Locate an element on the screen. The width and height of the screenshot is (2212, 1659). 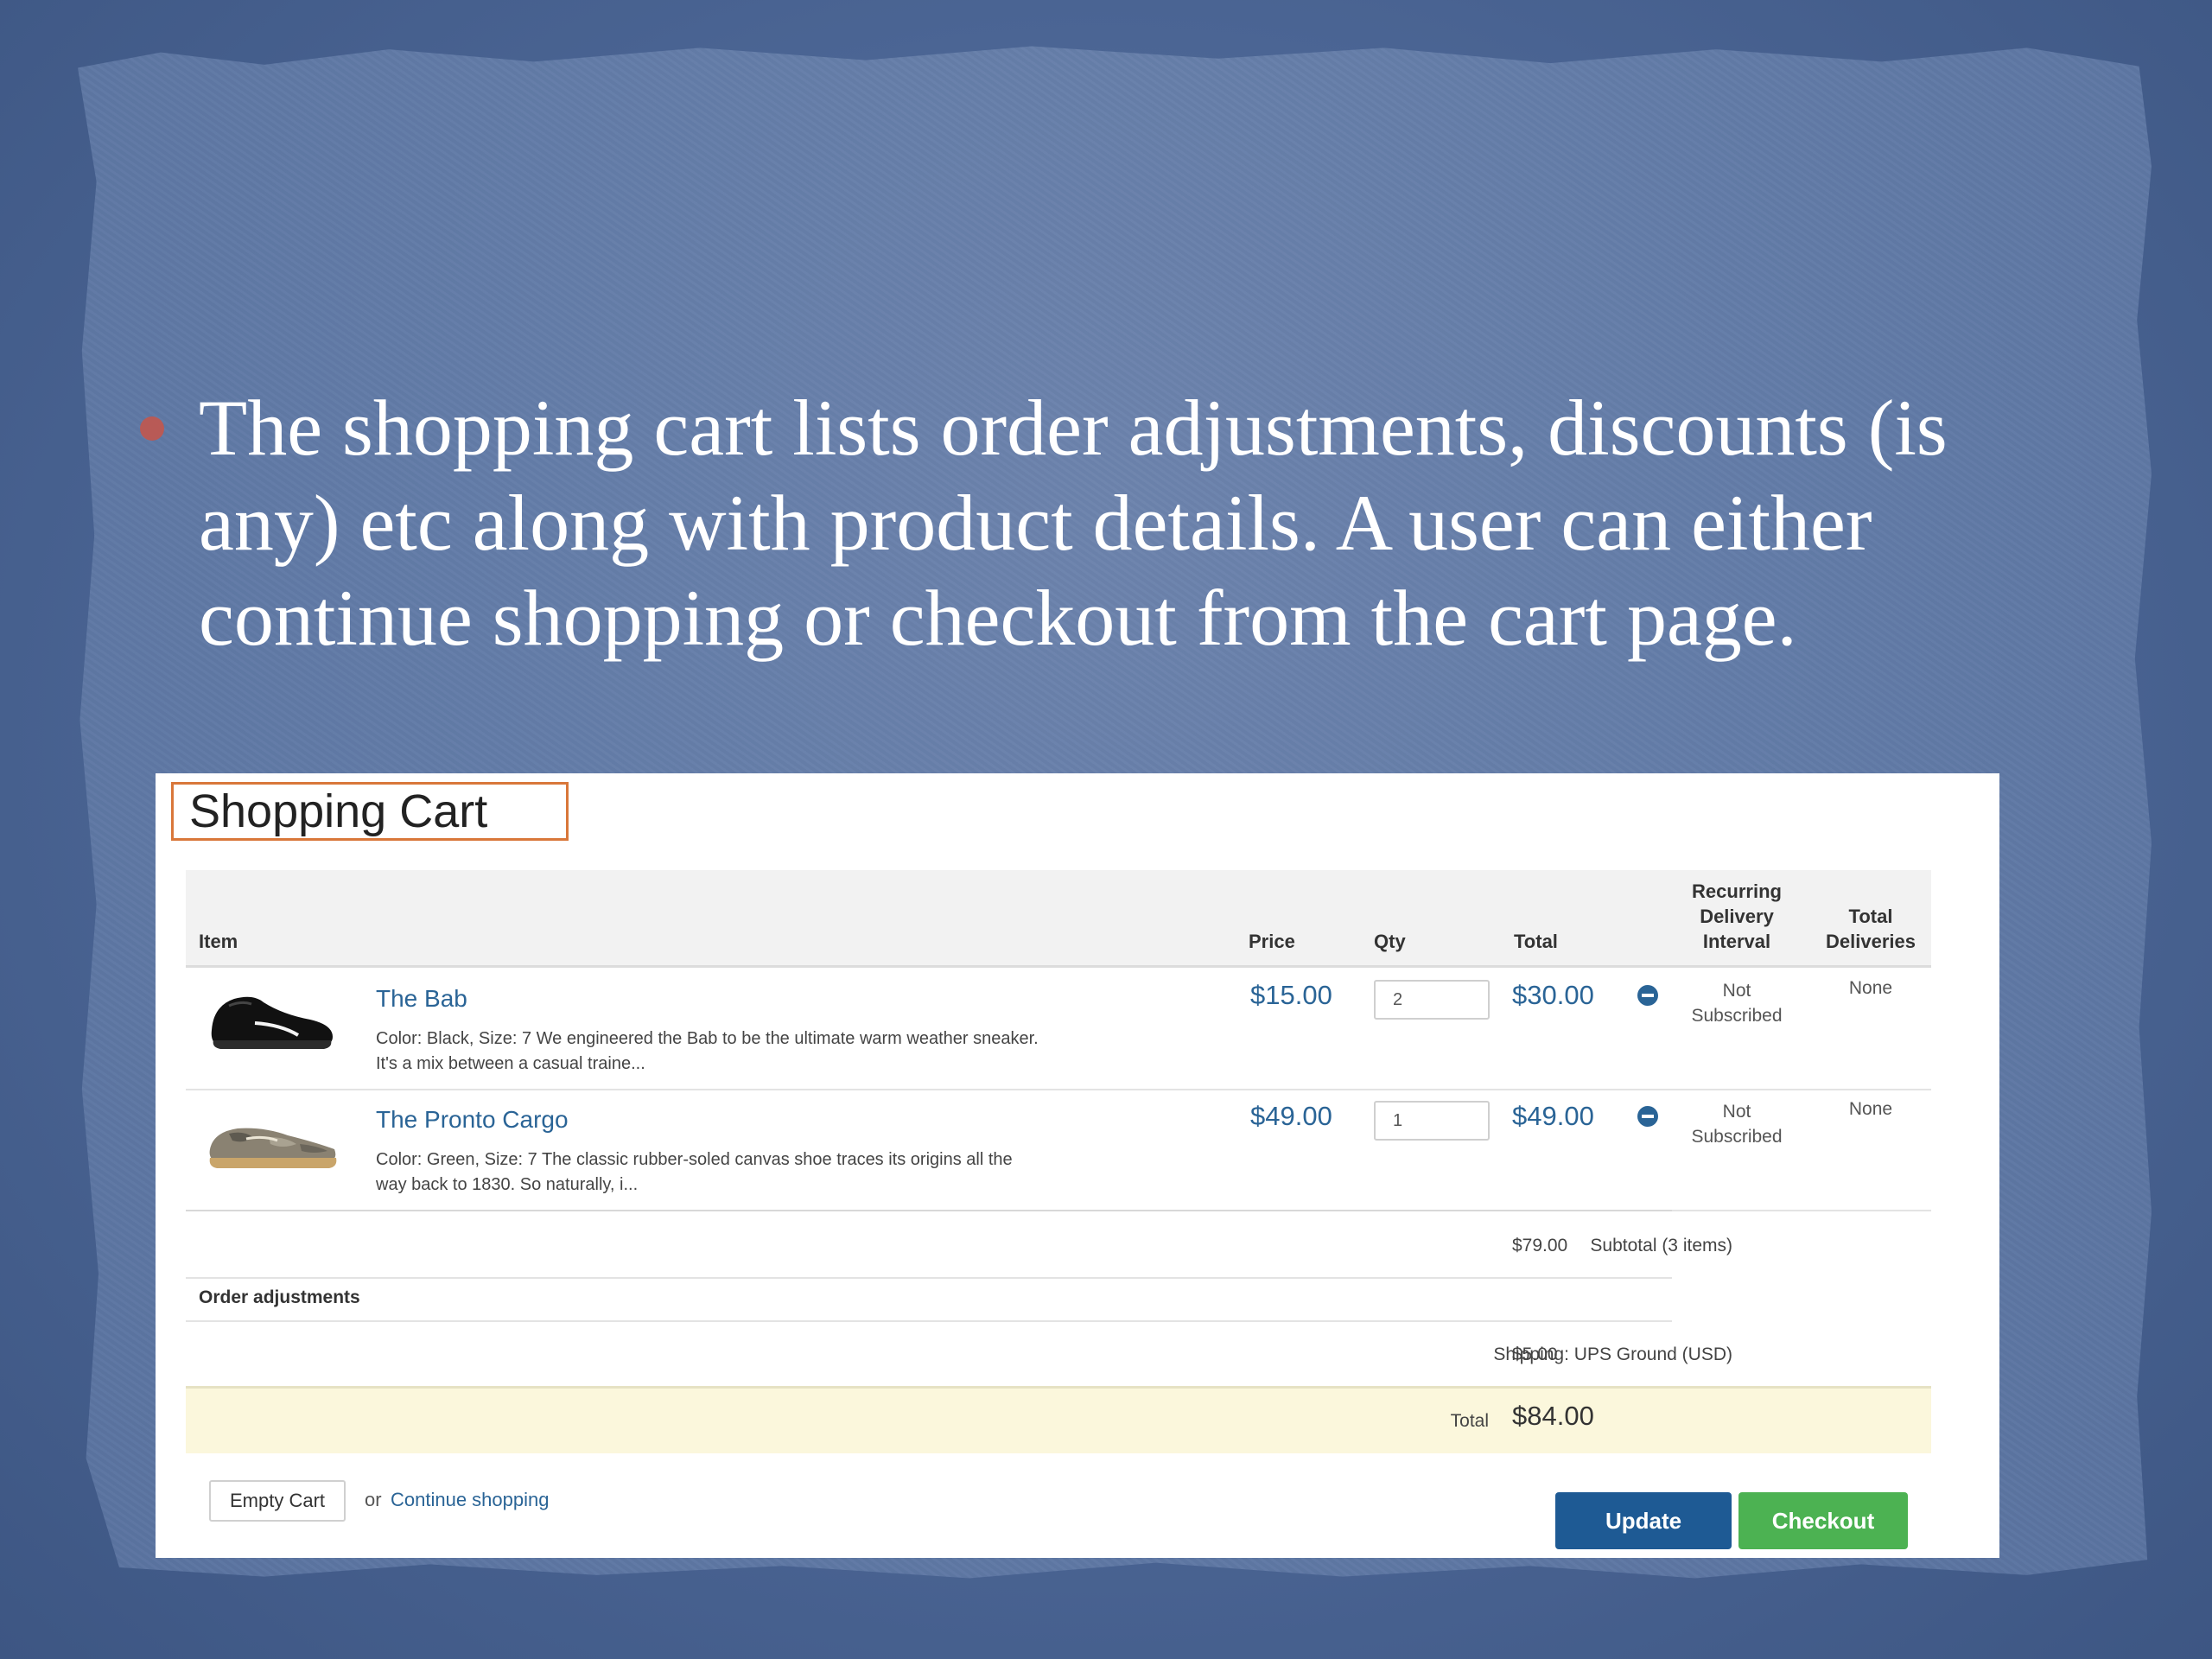
order-total-value: $84.00 is located at coordinates (1553, 1416).